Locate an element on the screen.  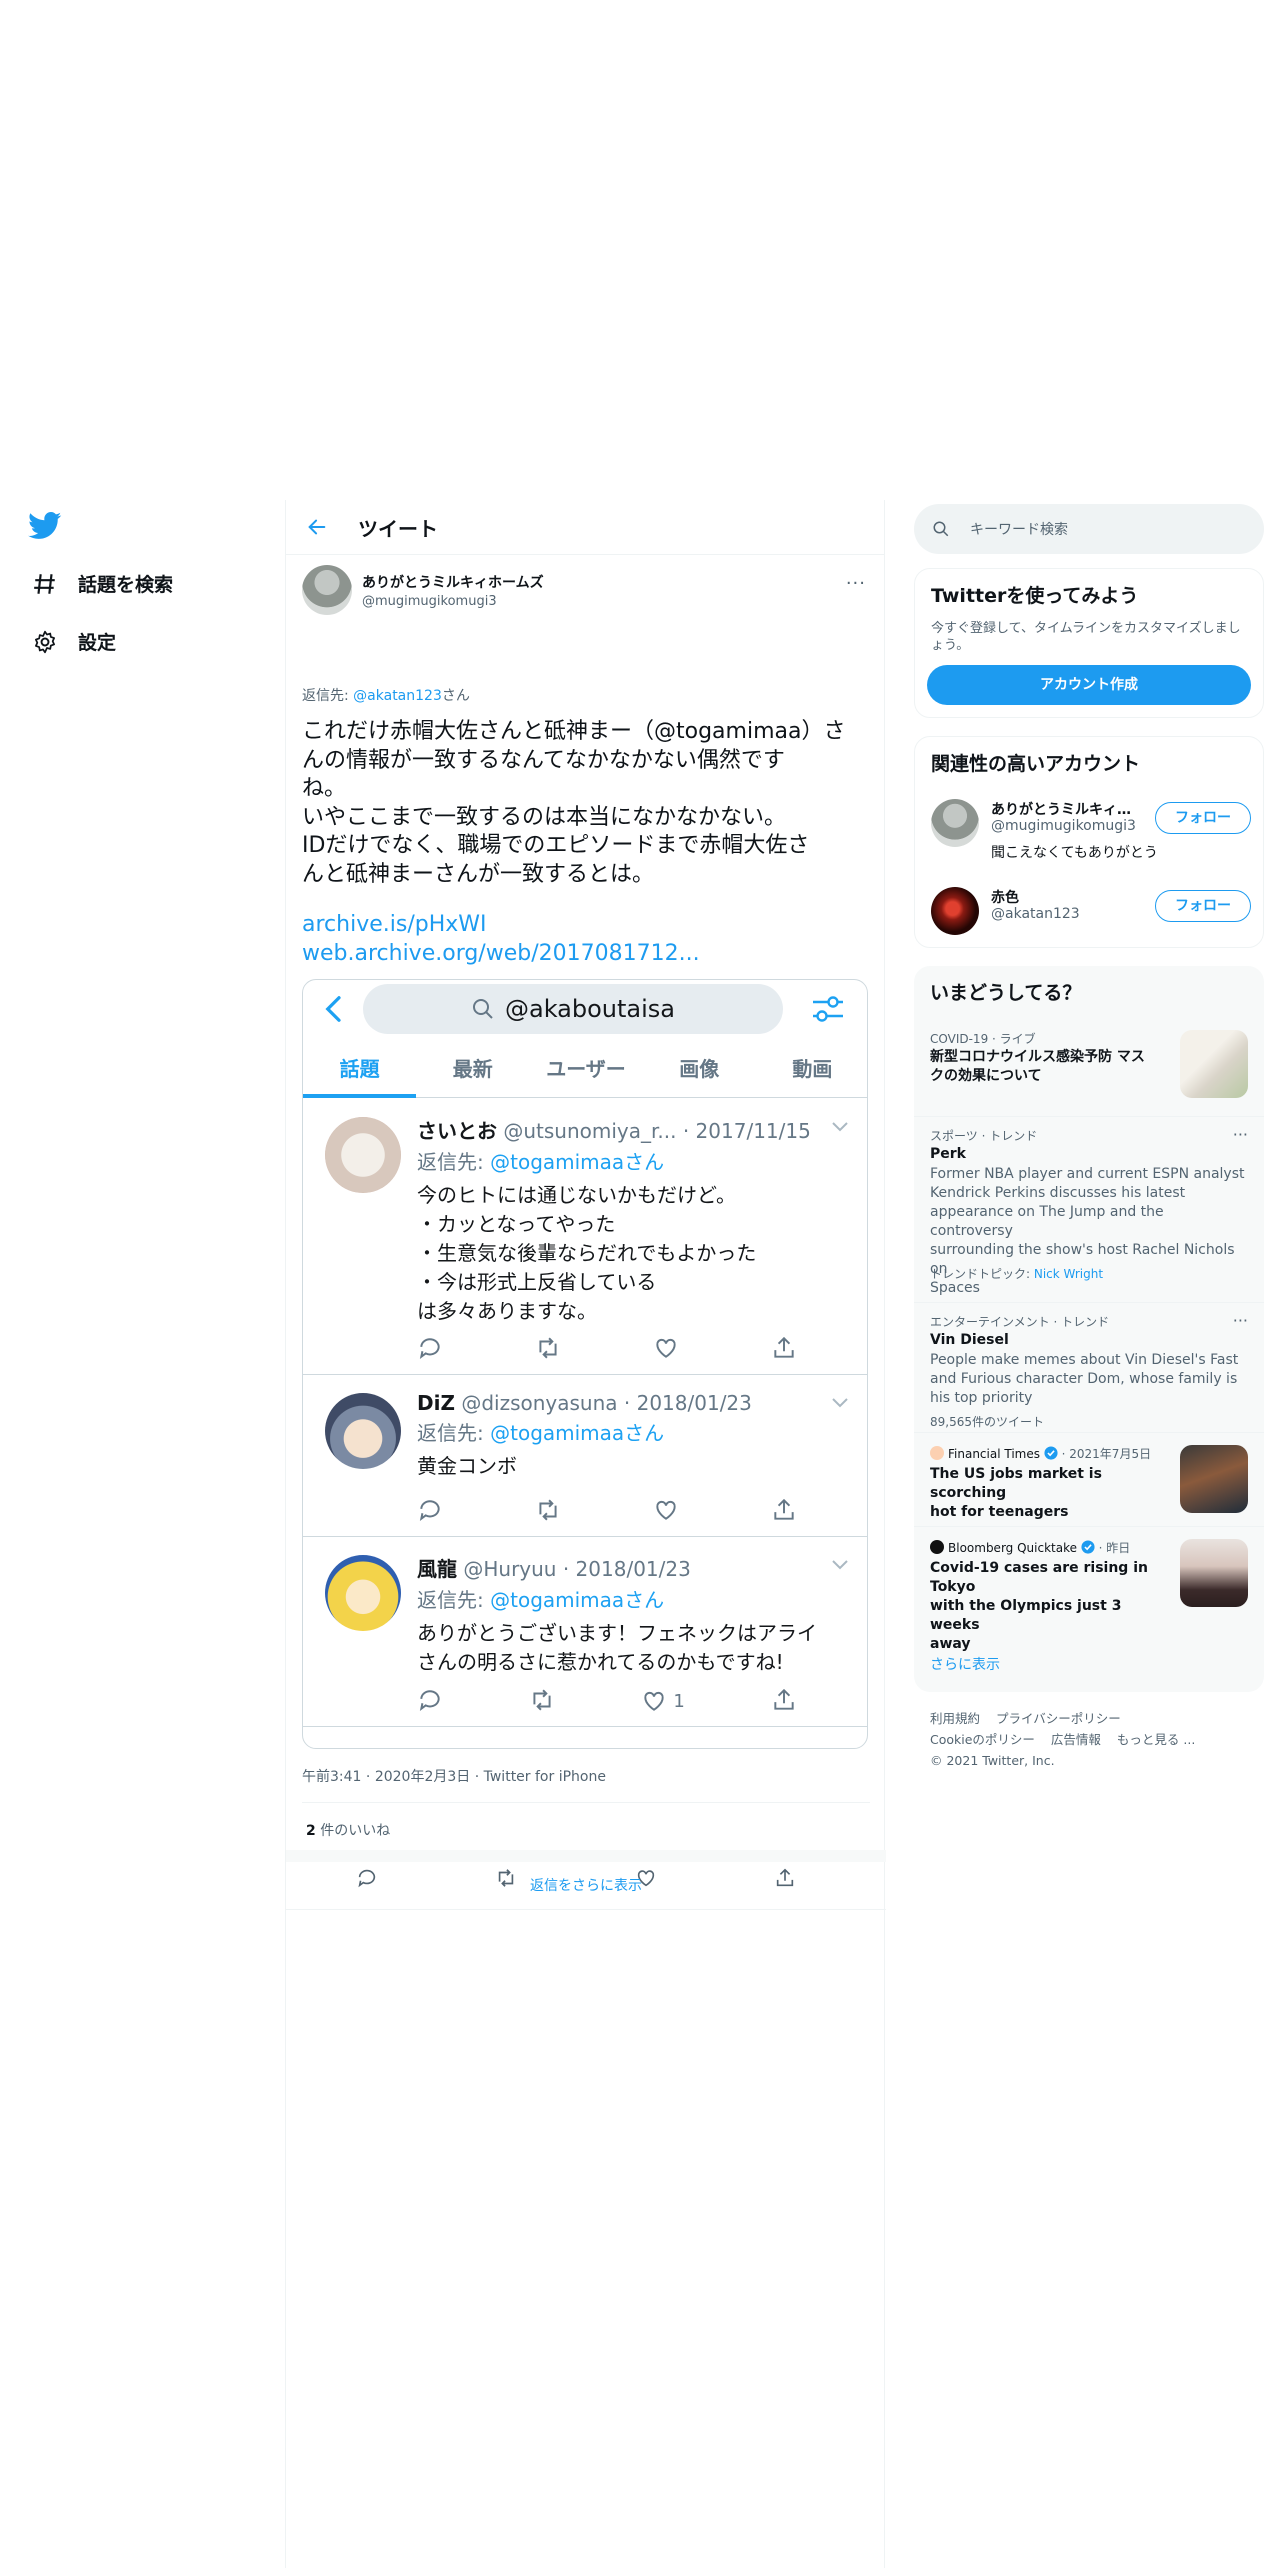
footer-link: 広告情報 is located at coordinates (1076, 1739).